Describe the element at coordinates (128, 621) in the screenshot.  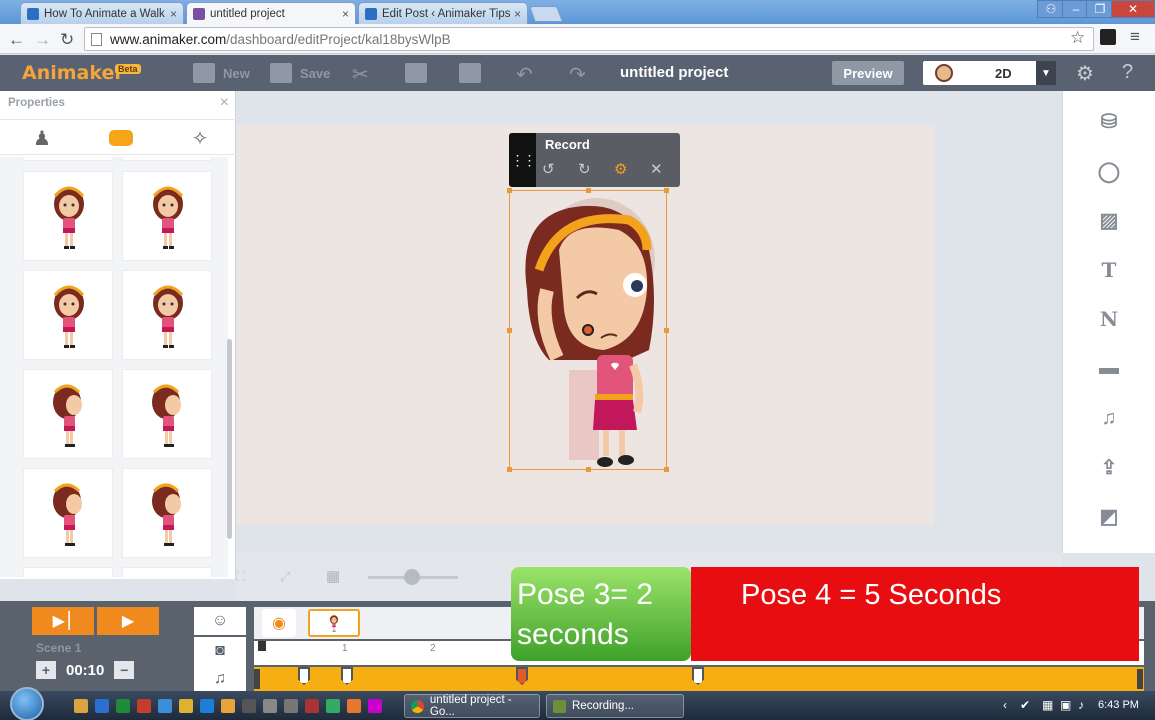
I see `play-button: ▶` at that location.